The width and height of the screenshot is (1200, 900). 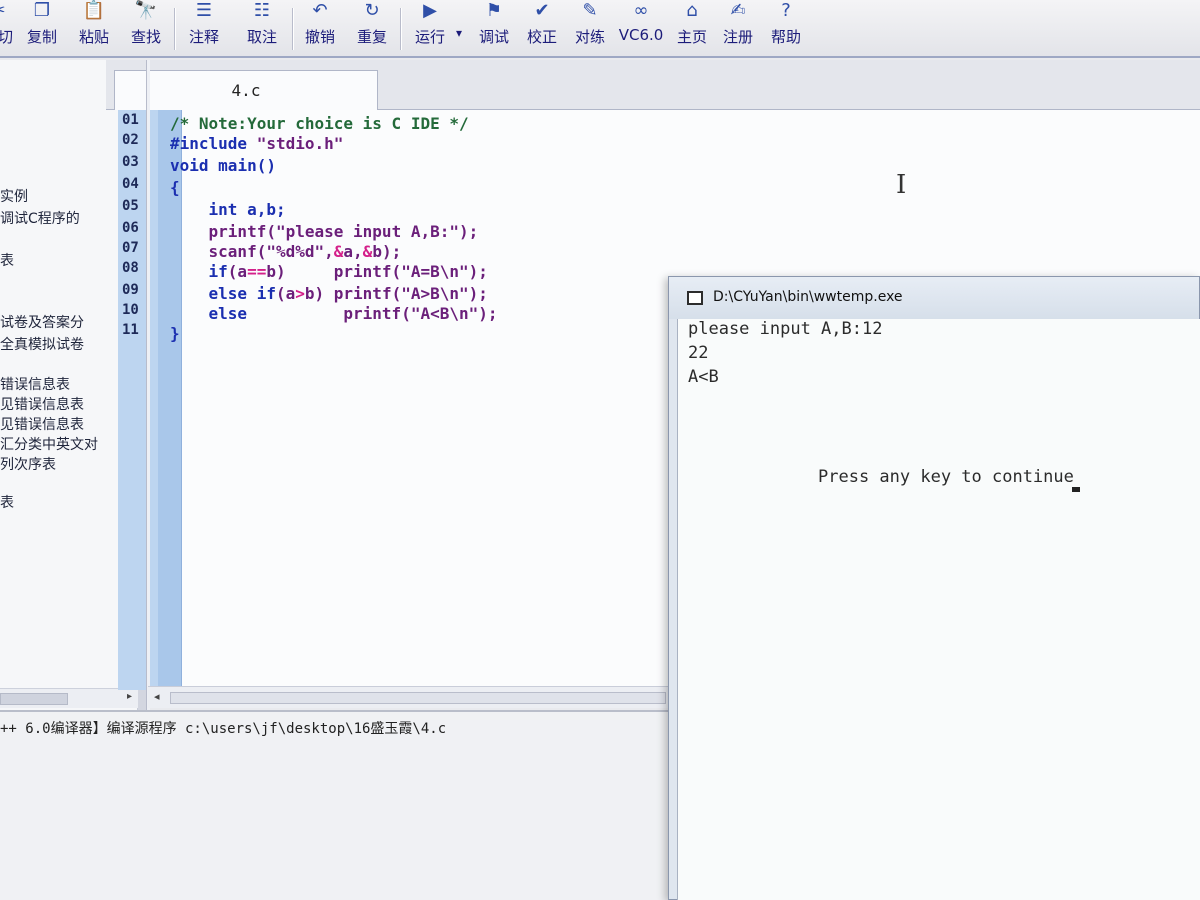 I want to click on help-icon: ?, so click(x=786, y=10).